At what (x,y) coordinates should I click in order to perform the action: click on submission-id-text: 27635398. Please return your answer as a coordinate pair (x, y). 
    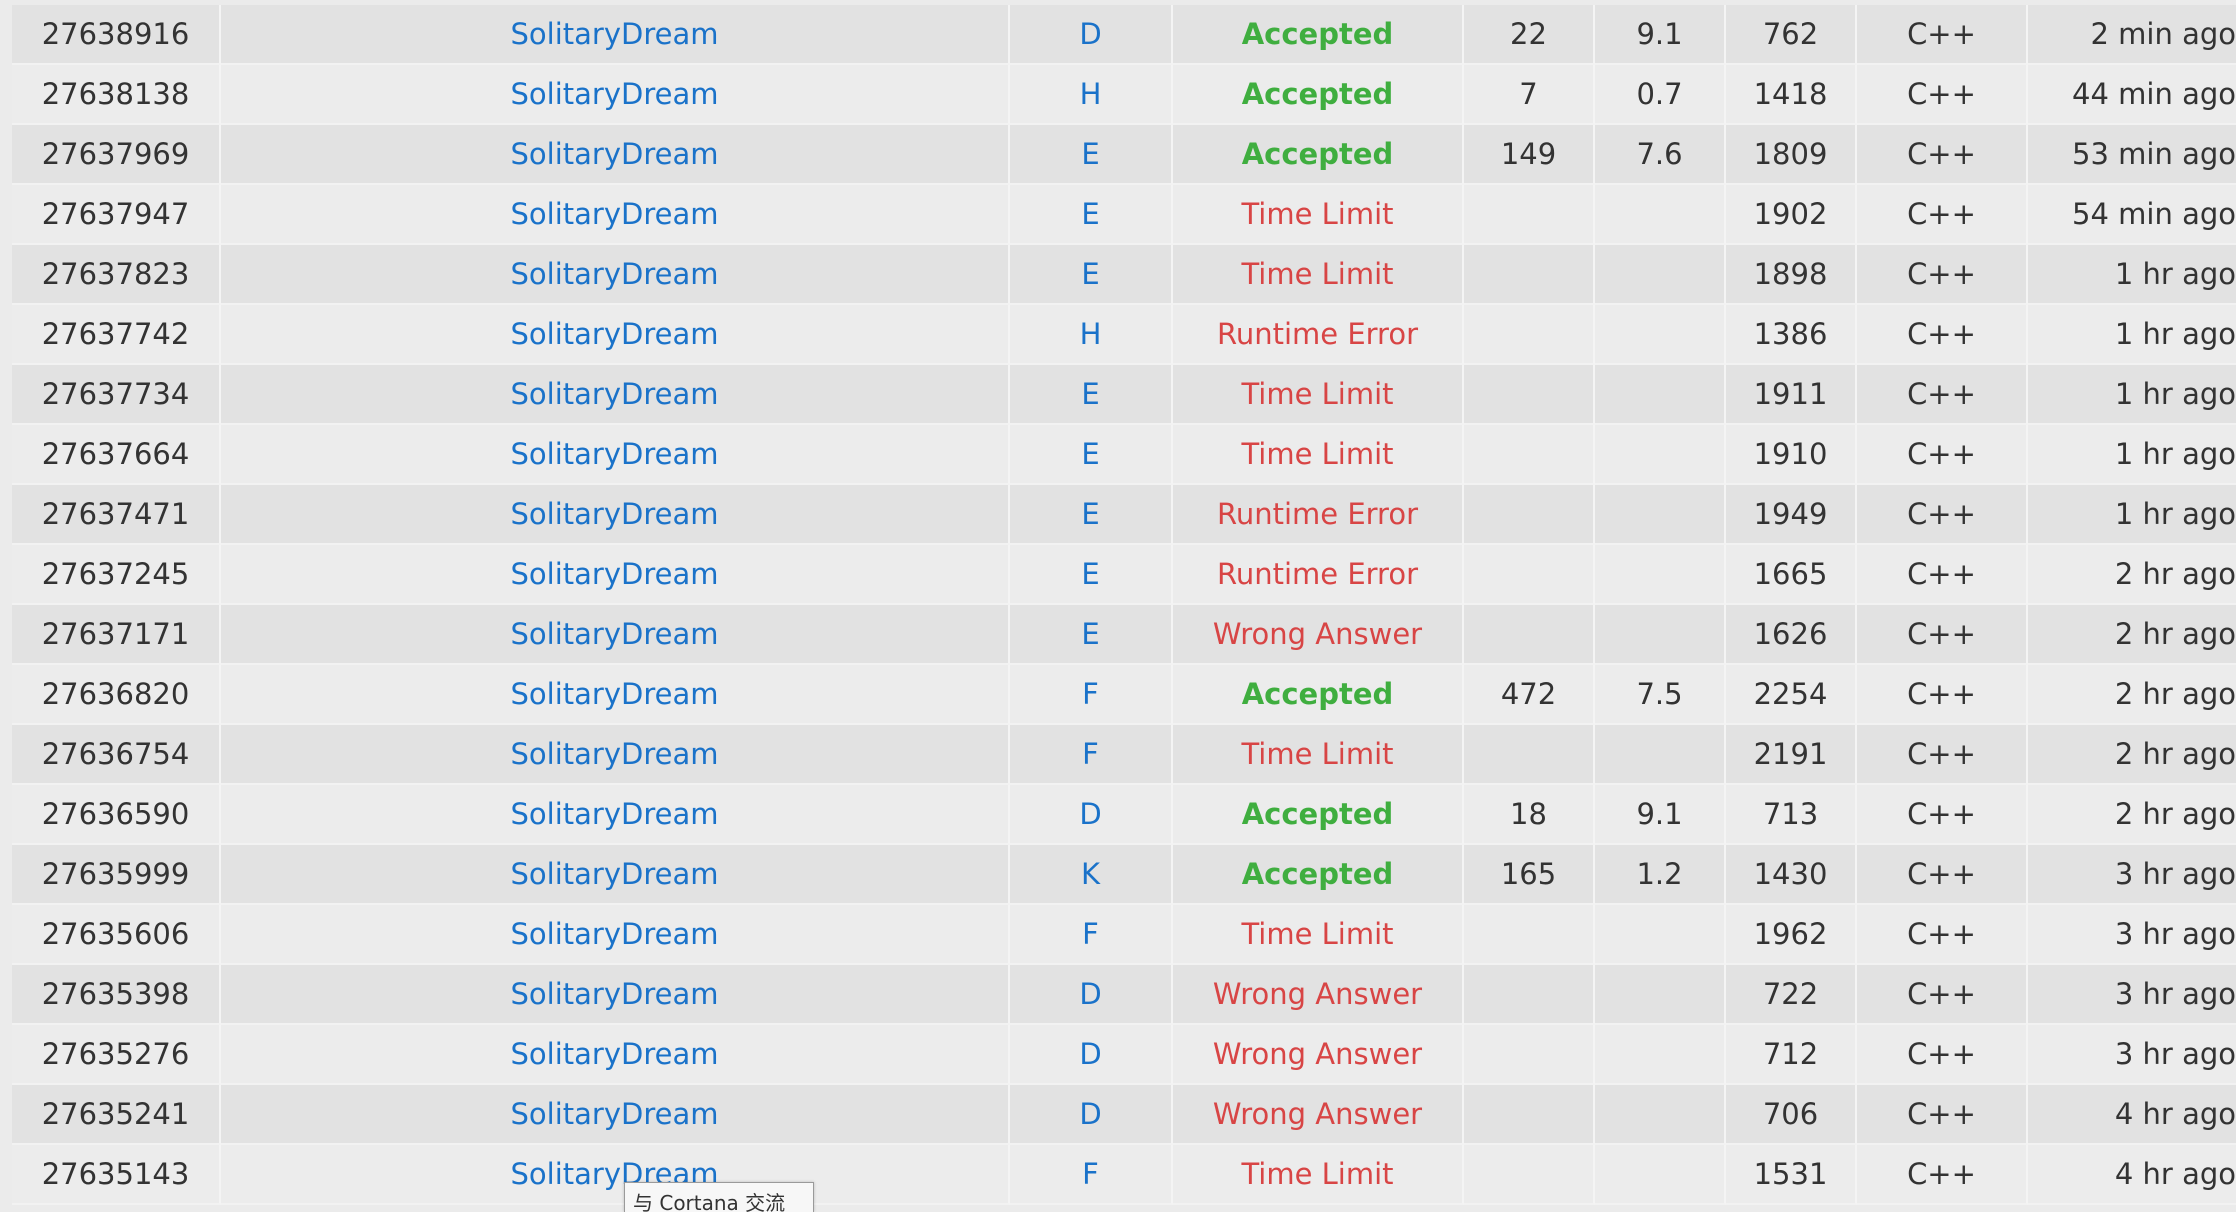
    Looking at the image, I should click on (116, 994).